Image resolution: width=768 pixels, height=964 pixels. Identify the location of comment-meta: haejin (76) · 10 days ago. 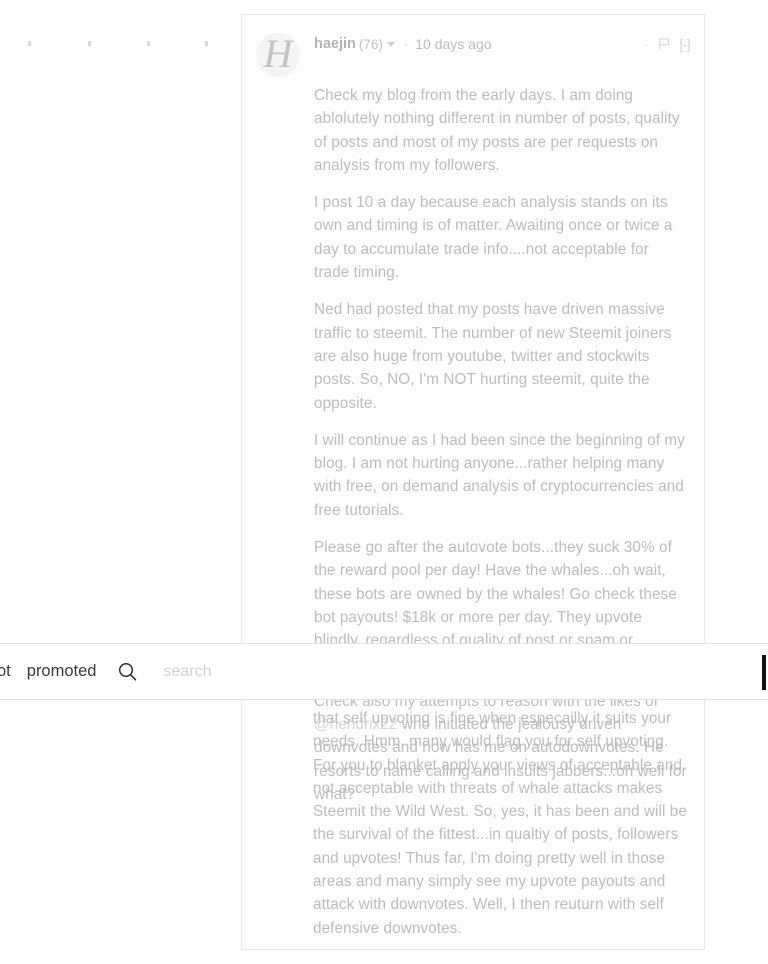
(502, 42).